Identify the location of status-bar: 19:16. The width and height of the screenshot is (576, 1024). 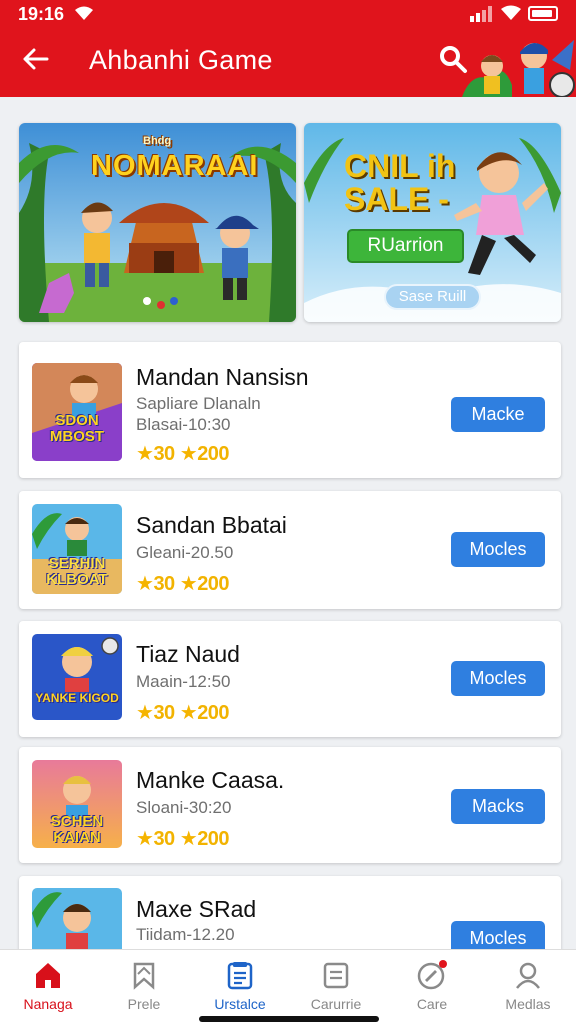
(288, 14).